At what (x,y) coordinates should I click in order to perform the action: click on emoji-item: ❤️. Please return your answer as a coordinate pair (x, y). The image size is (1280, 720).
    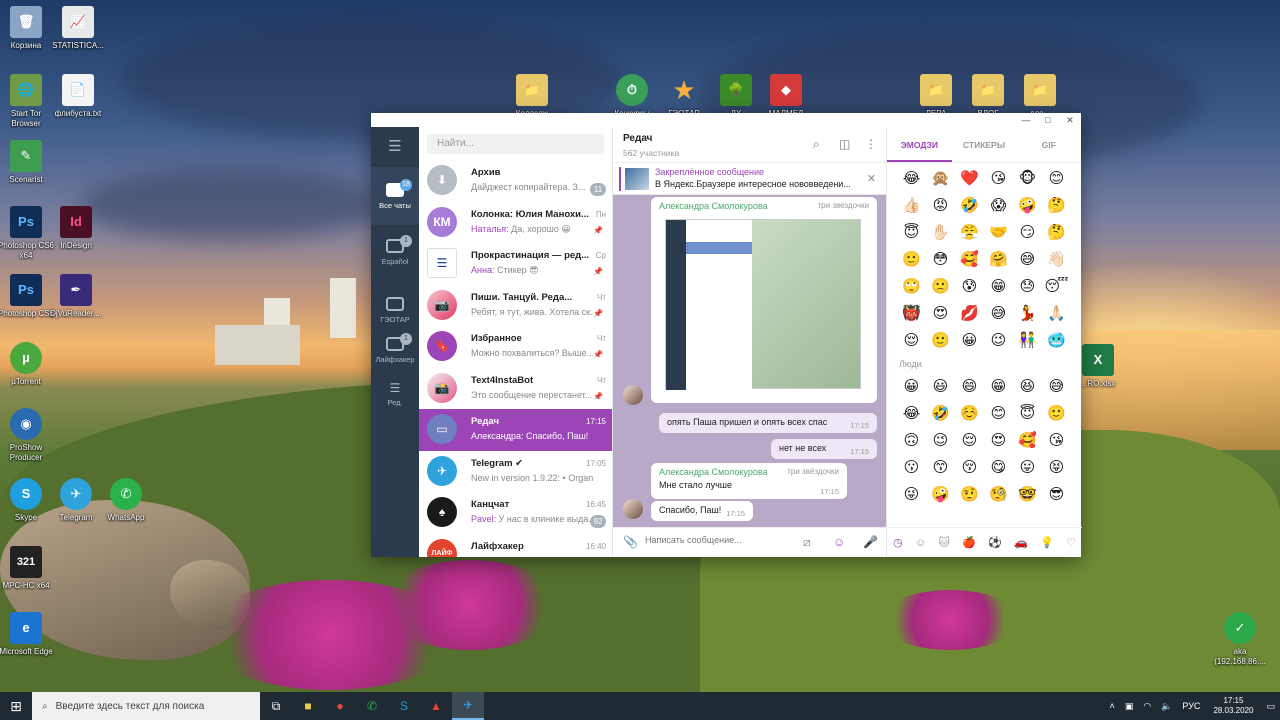
    Looking at the image, I should click on (969, 179).